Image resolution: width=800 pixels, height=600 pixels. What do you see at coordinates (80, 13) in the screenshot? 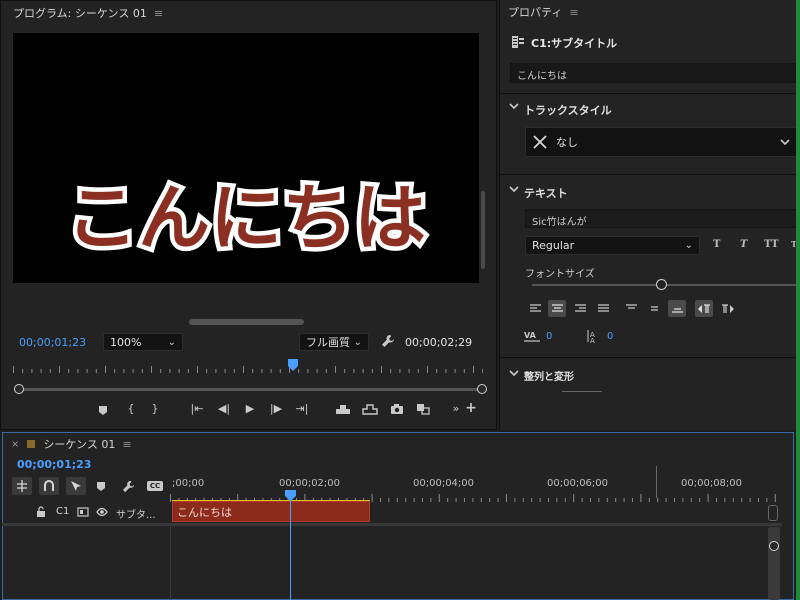
I see `program-monitor-title: プログラム: シーケンス 01` at bounding box center [80, 13].